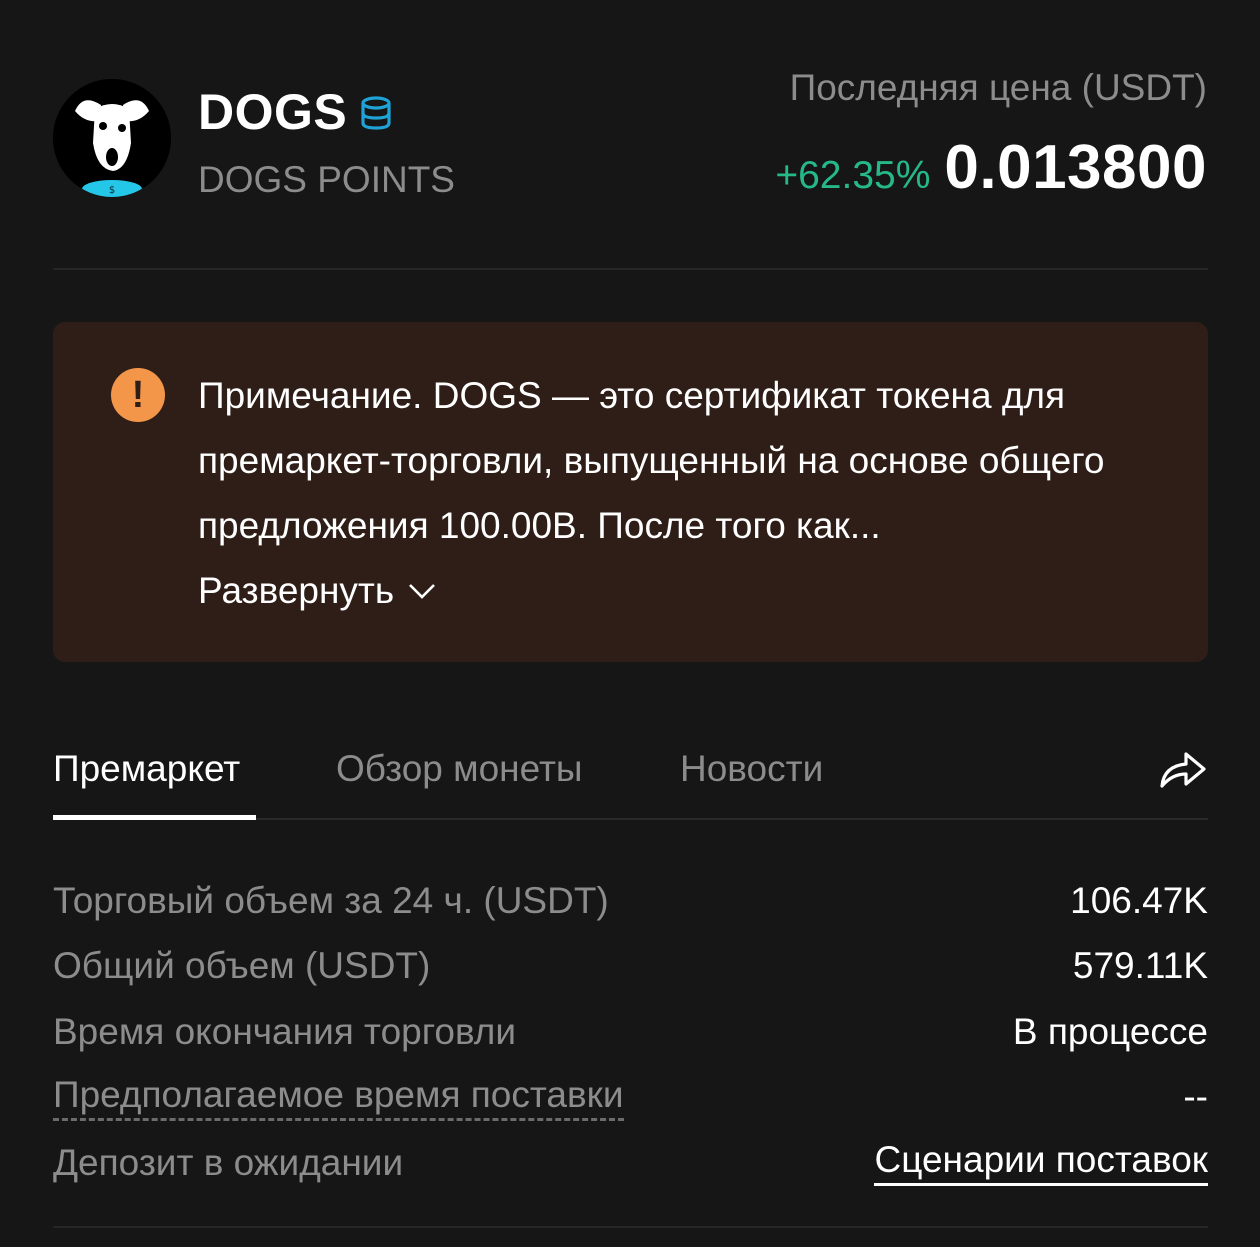  What do you see at coordinates (751, 769) in the screenshot?
I see `tab-news: Новости` at bounding box center [751, 769].